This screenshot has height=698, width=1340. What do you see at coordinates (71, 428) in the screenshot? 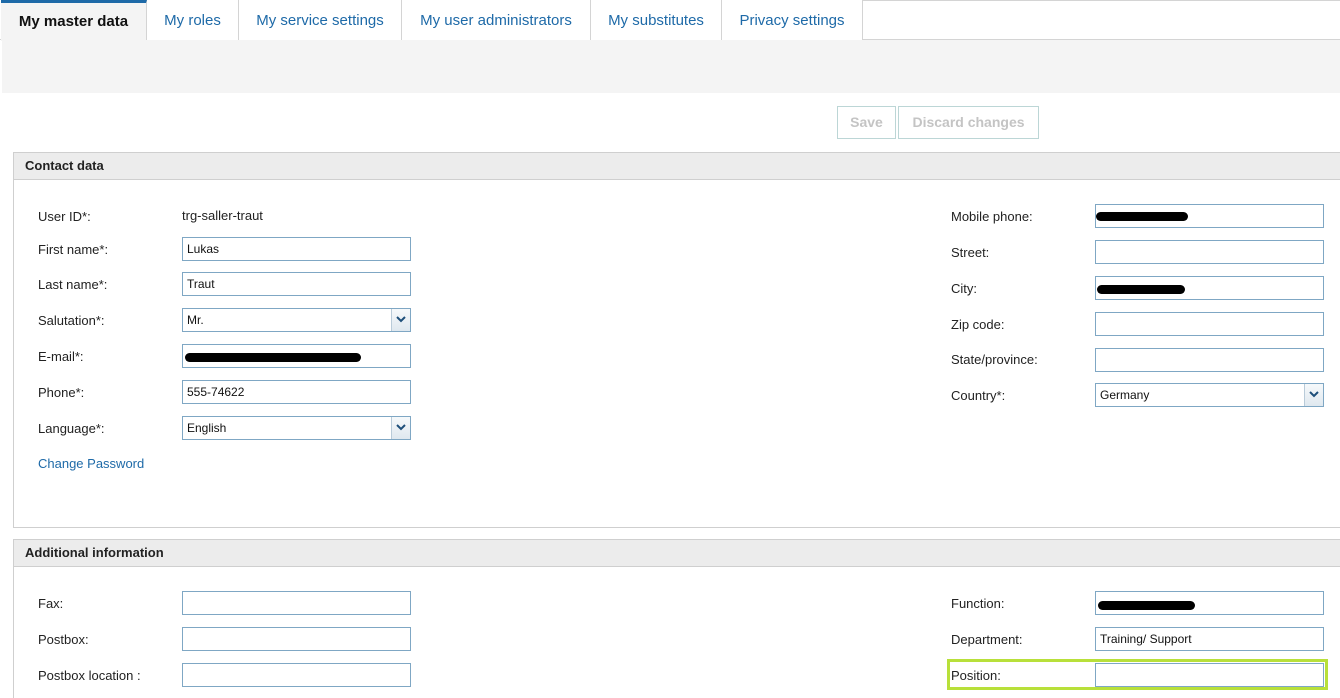
I see `language-label: Language*:` at bounding box center [71, 428].